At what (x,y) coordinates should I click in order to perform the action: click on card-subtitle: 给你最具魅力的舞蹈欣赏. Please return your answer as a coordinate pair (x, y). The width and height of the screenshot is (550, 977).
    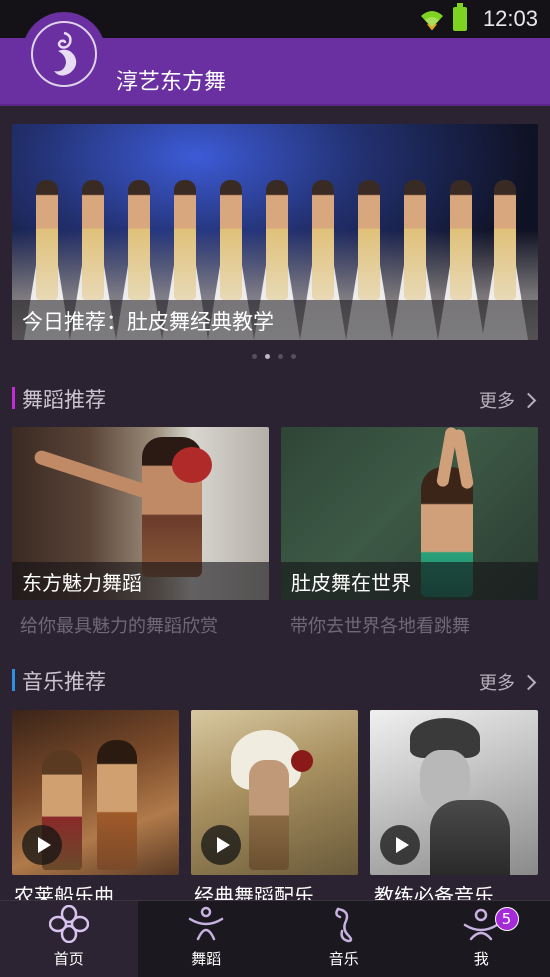
    Looking at the image, I should click on (119, 626).